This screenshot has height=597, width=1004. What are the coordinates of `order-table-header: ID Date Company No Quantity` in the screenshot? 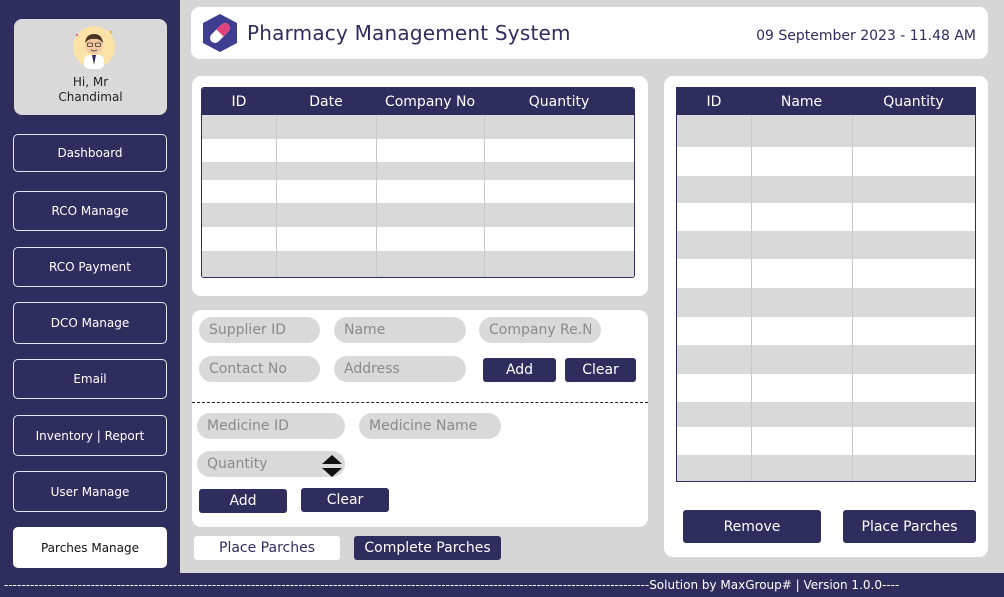 It's located at (418, 101).